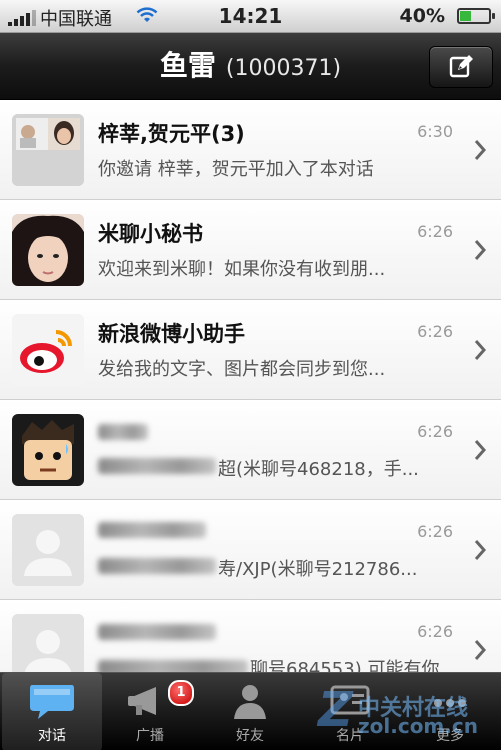 Image resolution: width=501 pixels, height=750 pixels. Describe the element at coordinates (187, 65) in the screenshot. I see `user-name: 鱼雷` at that location.